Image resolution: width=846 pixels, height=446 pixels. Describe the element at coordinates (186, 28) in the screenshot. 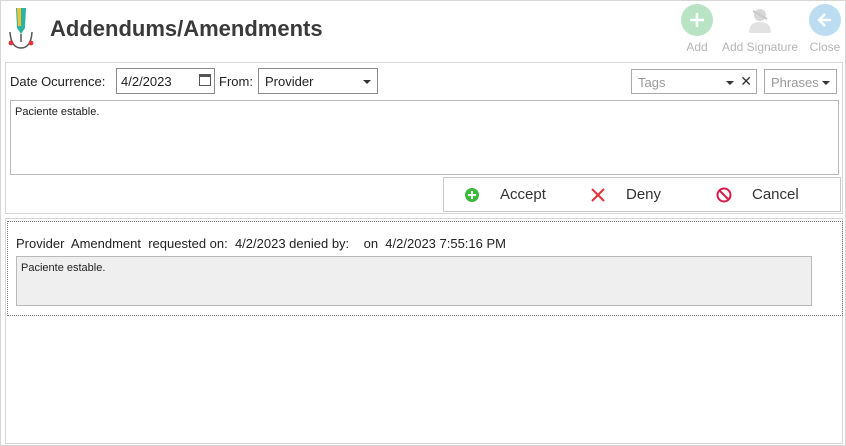

I see `page-title: Addendums/Amendments` at that location.